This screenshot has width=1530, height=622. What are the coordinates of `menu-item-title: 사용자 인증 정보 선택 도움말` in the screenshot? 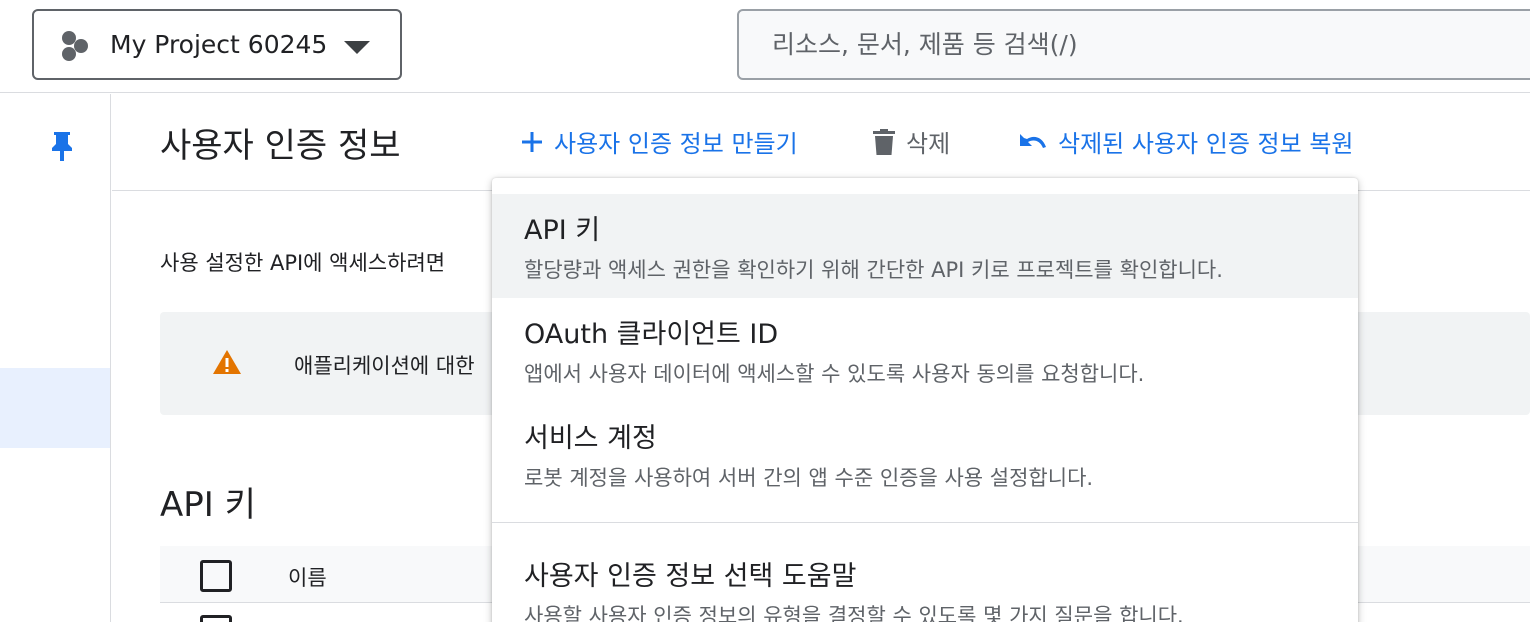 It's located at (690, 576).